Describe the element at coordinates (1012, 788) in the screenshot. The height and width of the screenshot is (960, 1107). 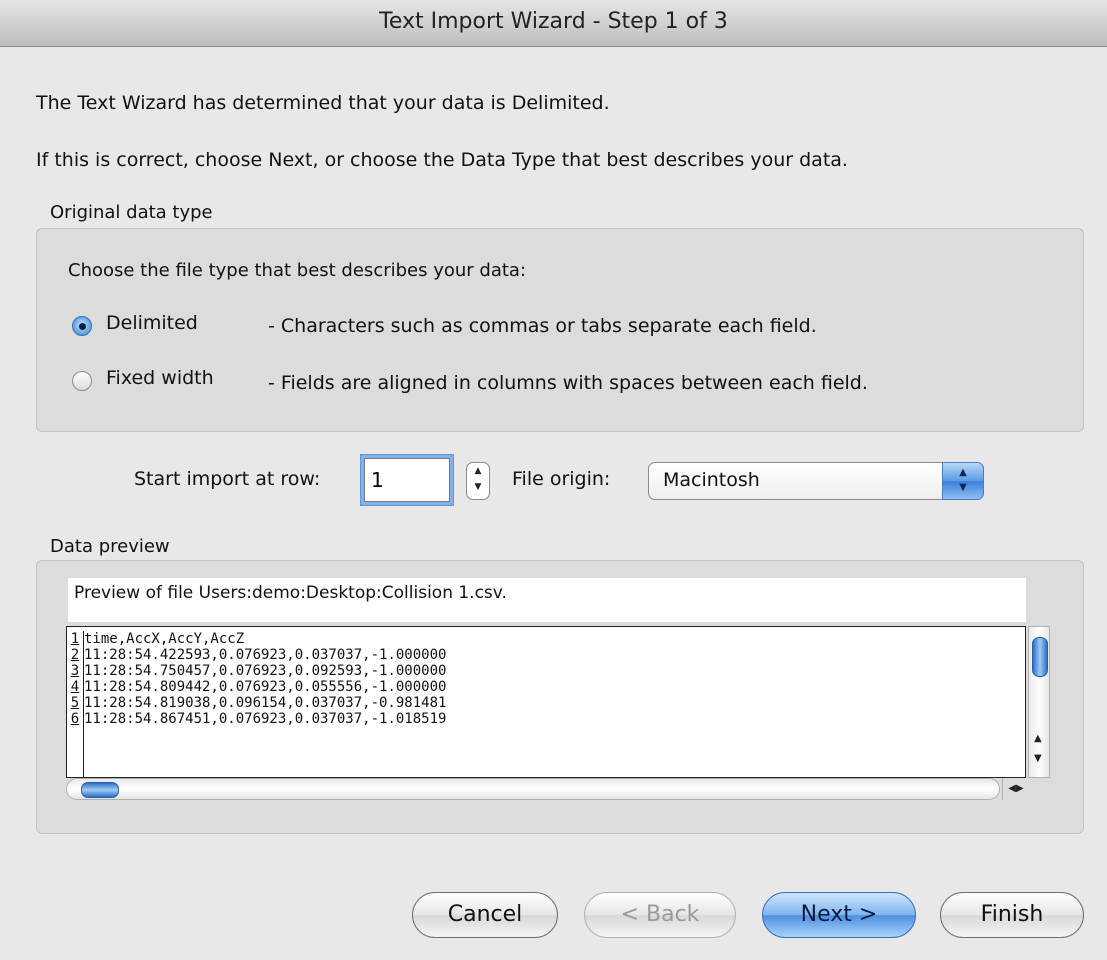
I see `scroll-left-arrow-icon: ◀` at that location.